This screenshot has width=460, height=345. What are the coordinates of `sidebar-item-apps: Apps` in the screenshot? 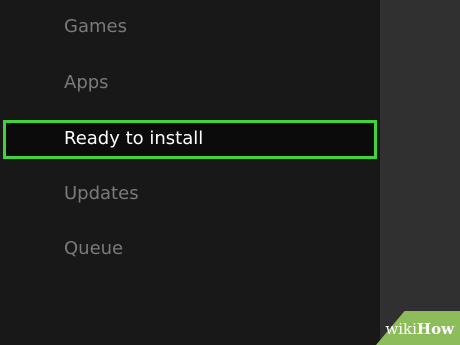 It's located at (86, 83).